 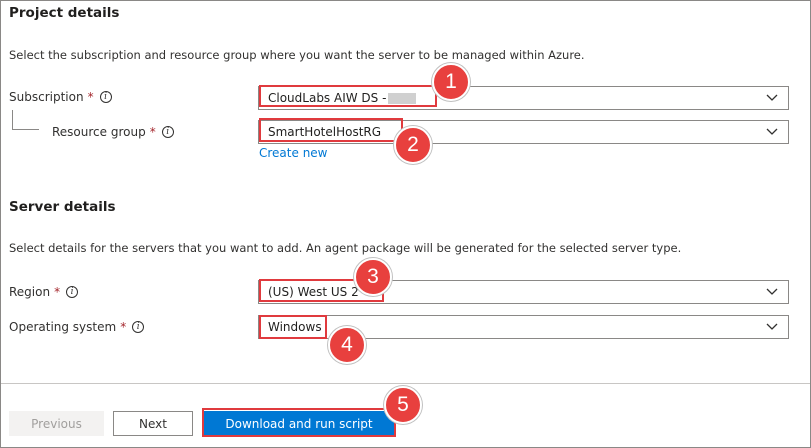 I want to click on callout-badge-5: 5, so click(x=403, y=405).